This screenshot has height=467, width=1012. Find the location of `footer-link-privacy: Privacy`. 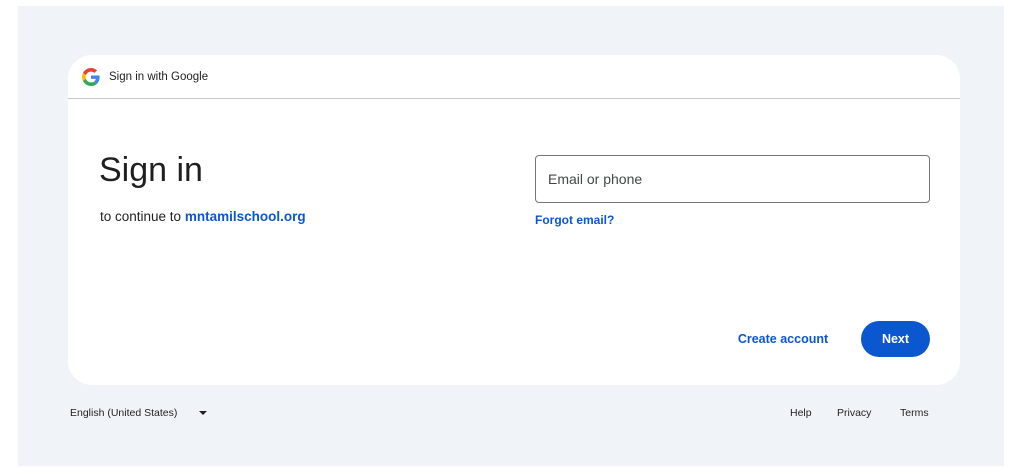

footer-link-privacy: Privacy is located at coordinates (854, 413).